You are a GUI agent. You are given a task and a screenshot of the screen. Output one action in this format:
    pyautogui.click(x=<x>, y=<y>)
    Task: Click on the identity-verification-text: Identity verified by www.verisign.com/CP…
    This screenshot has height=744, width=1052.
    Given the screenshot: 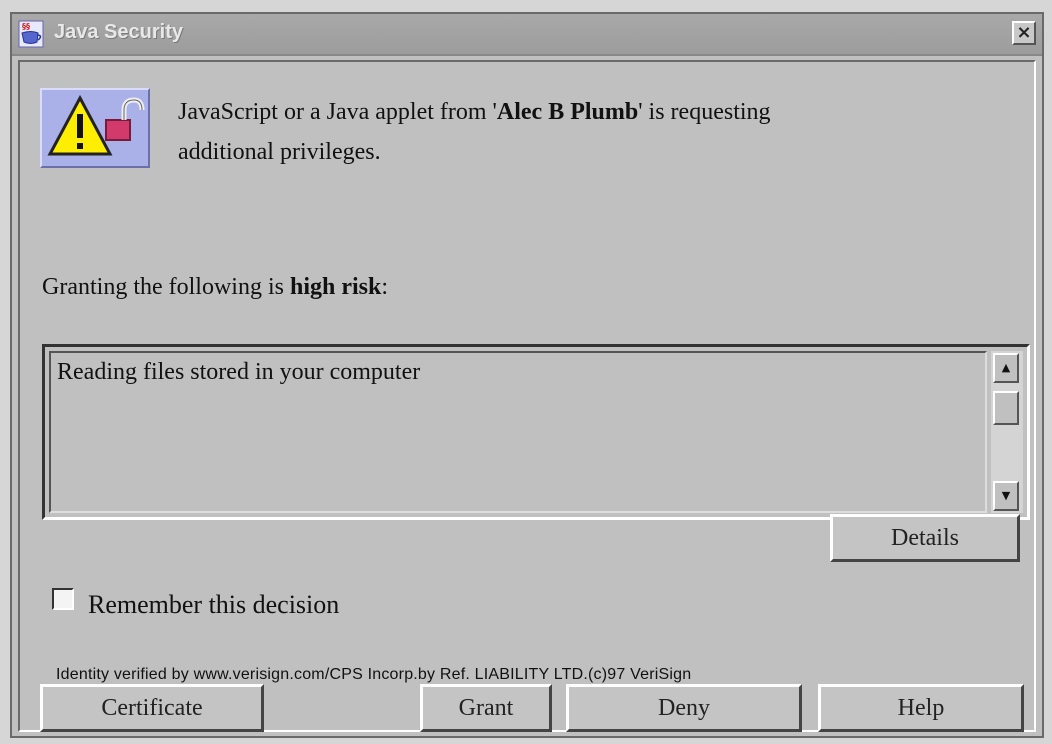 What is the action you would take?
    pyautogui.click(x=374, y=674)
    